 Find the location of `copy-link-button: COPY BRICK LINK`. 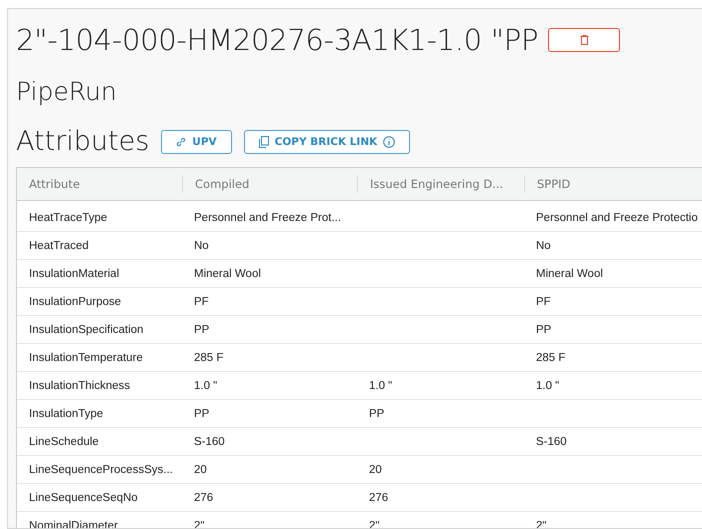

copy-link-button: COPY BRICK LINK is located at coordinates (327, 142).